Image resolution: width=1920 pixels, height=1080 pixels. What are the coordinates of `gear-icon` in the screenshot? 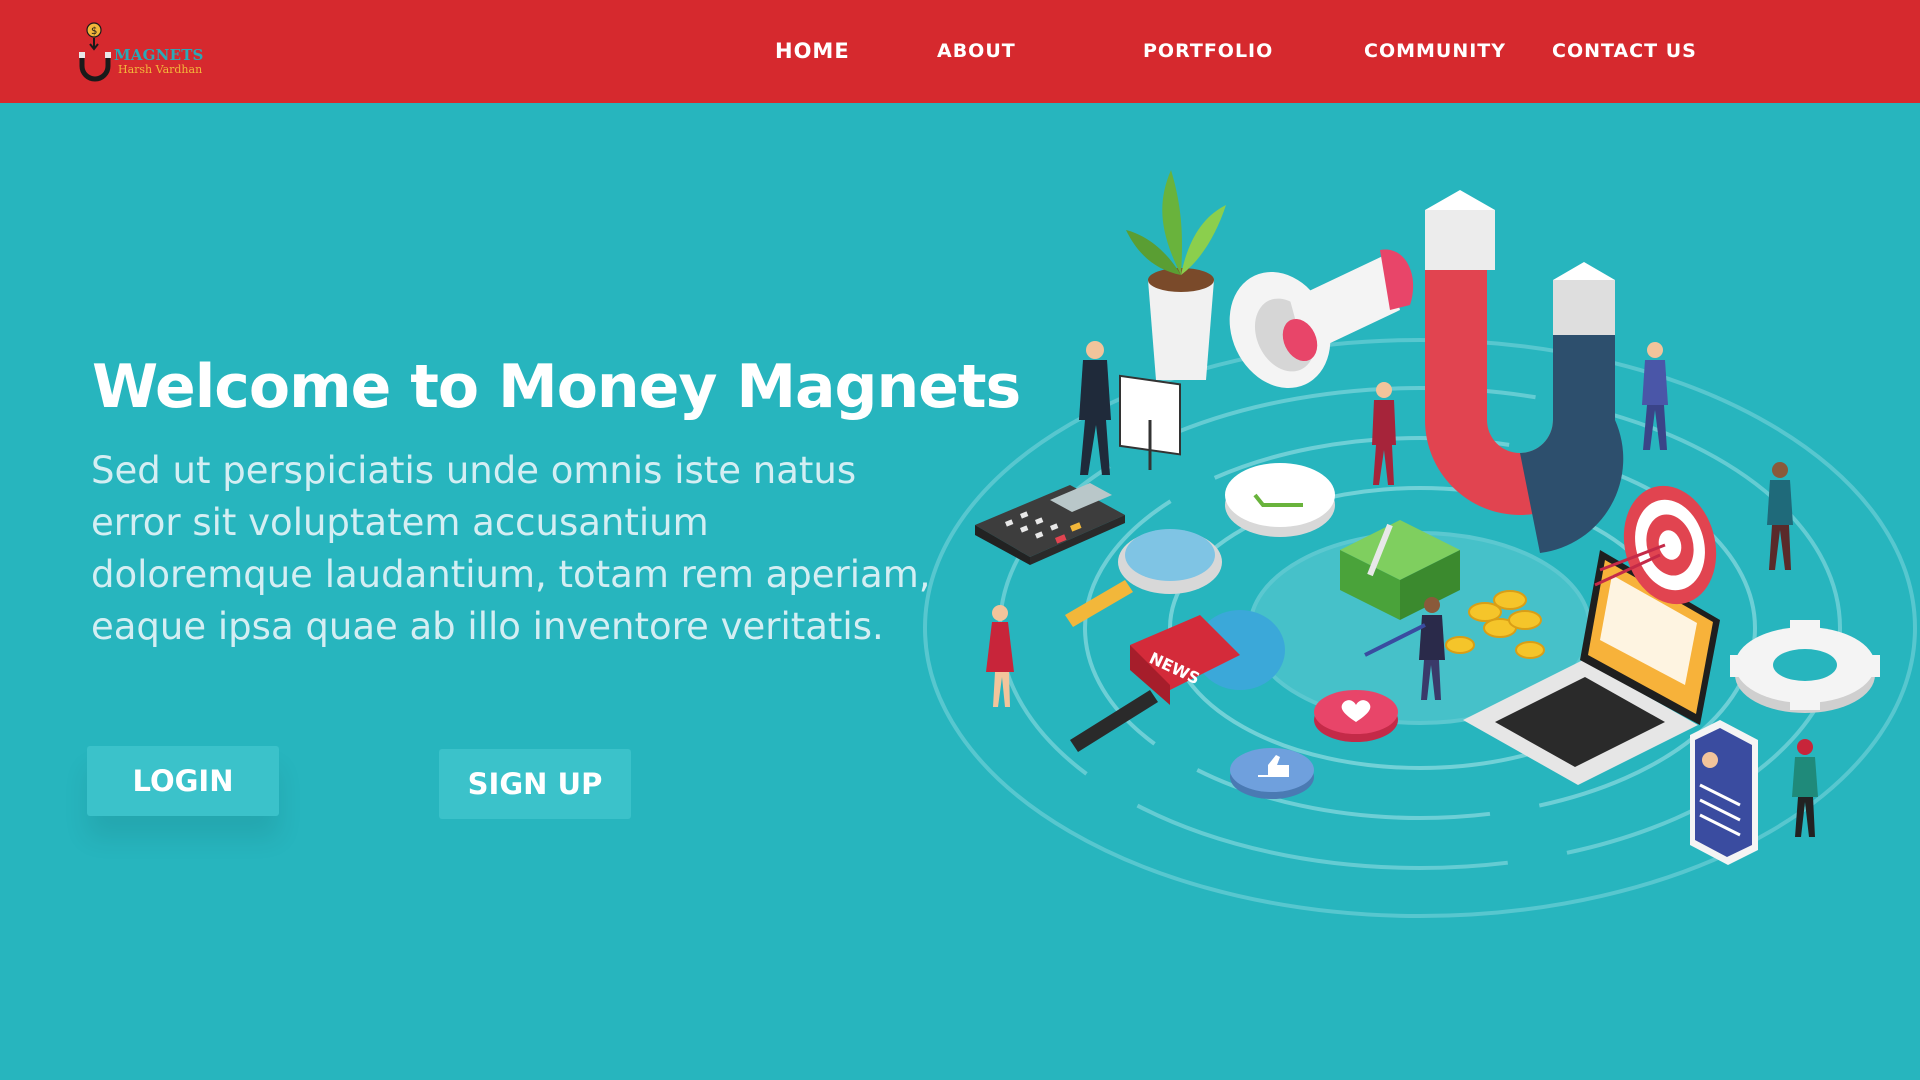 It's located at (1805, 666).